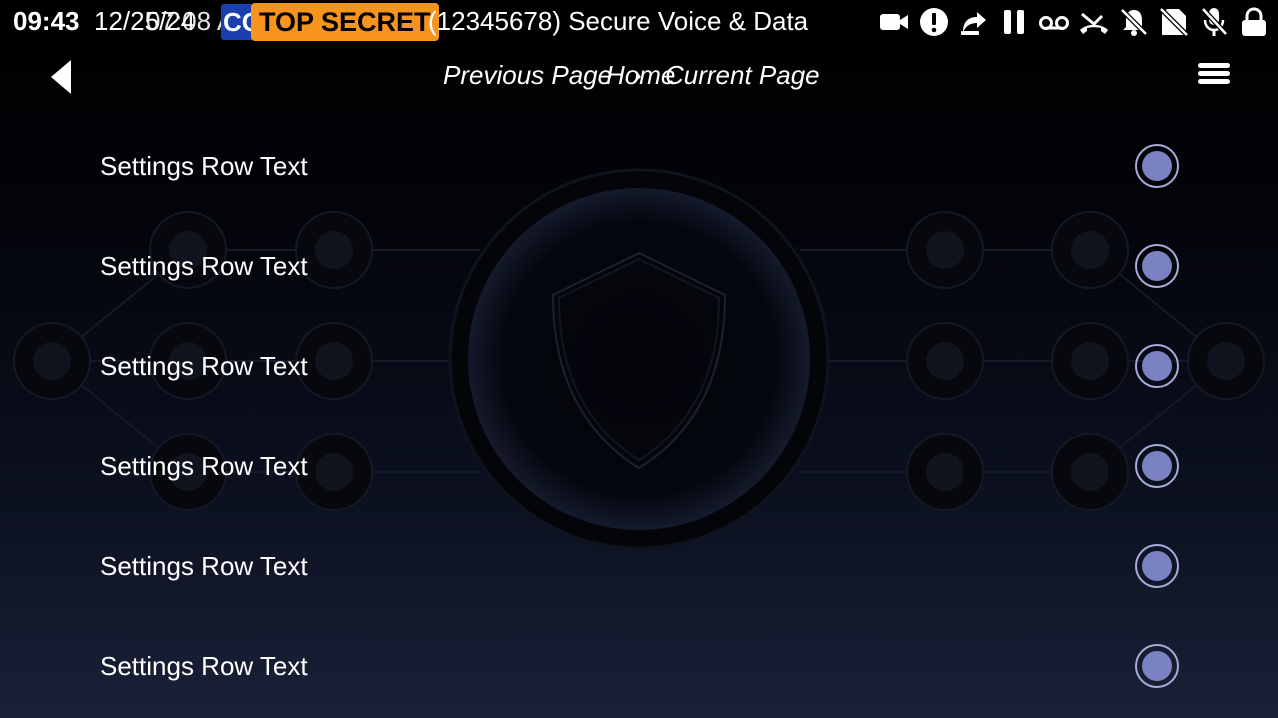  I want to click on breadcrumb-previous-page: Previous Page, so click(527, 75).